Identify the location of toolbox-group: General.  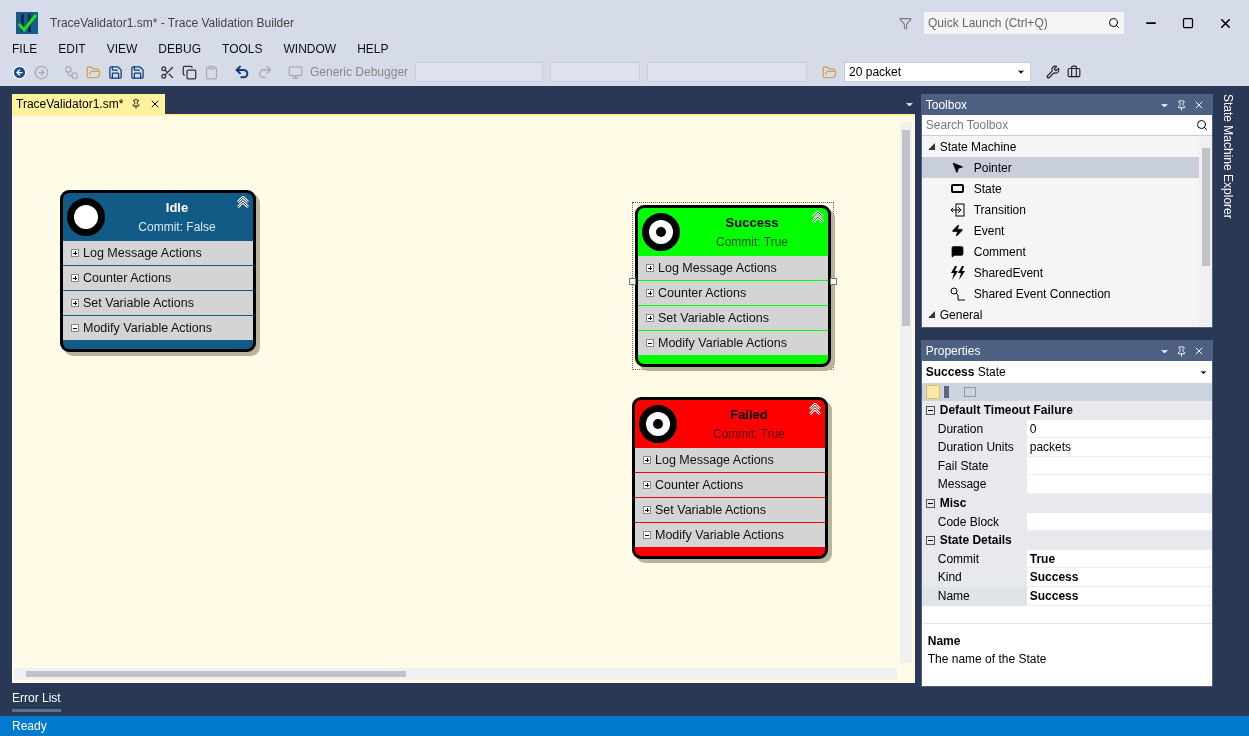
(1060, 314).